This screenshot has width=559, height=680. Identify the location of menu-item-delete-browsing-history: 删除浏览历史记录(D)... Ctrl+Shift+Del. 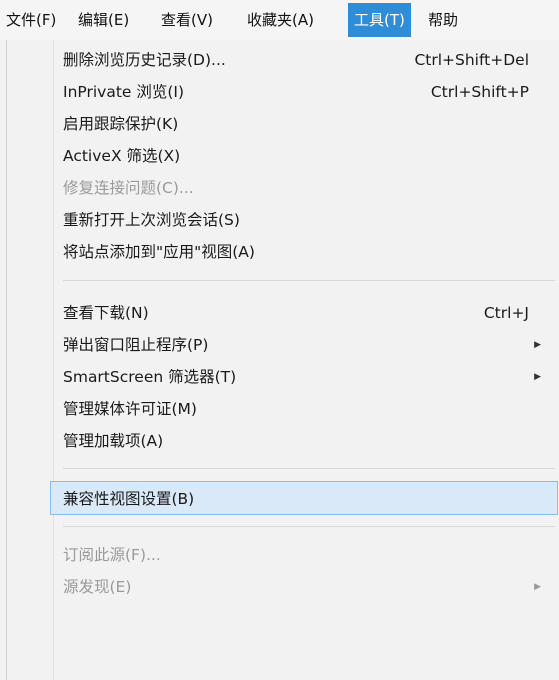
(283, 60).